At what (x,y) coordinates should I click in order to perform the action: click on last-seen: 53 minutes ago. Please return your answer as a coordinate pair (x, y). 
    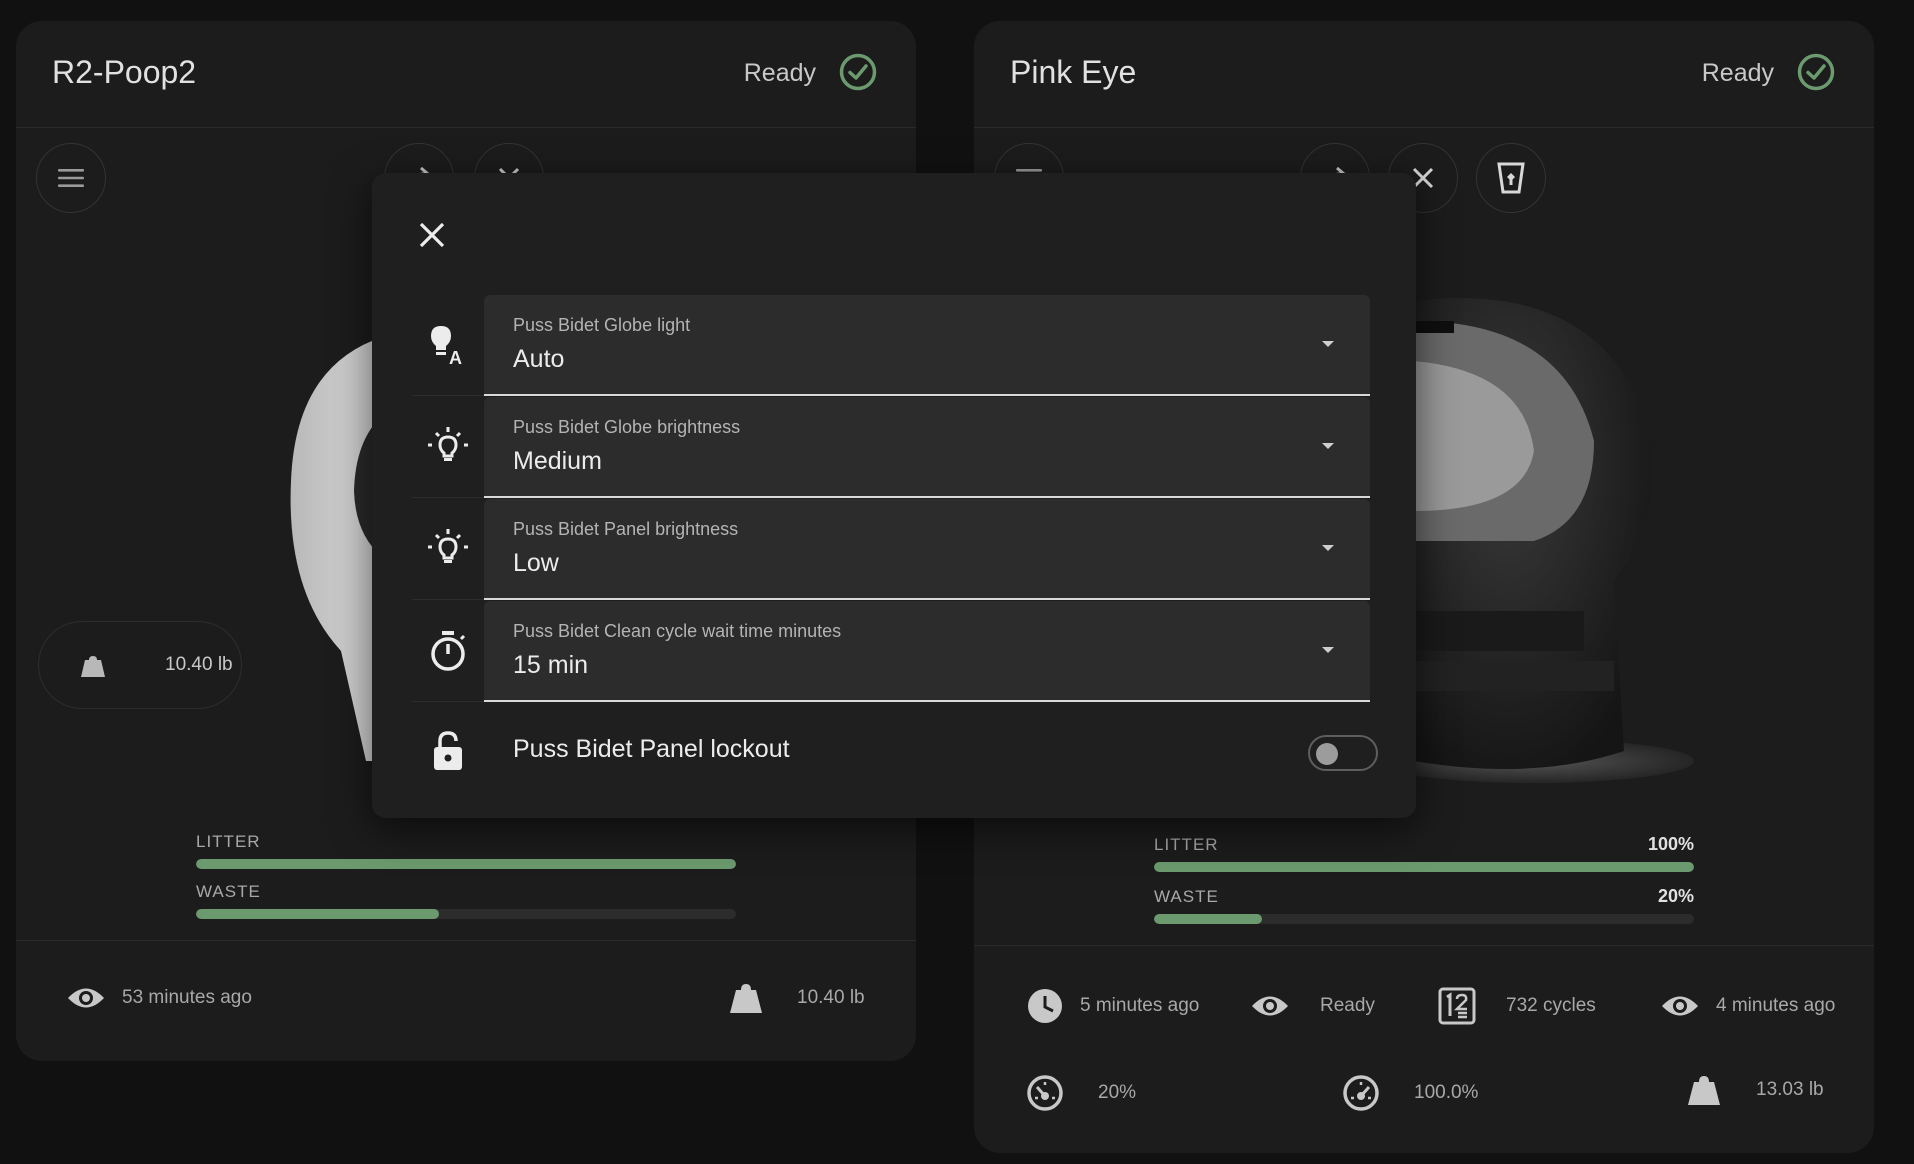
    Looking at the image, I should click on (159, 998).